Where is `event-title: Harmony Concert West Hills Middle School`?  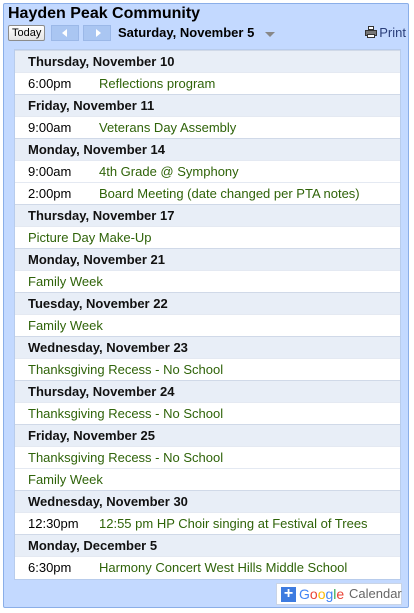 event-title: Harmony Concert West Hills Middle School is located at coordinates (223, 567).